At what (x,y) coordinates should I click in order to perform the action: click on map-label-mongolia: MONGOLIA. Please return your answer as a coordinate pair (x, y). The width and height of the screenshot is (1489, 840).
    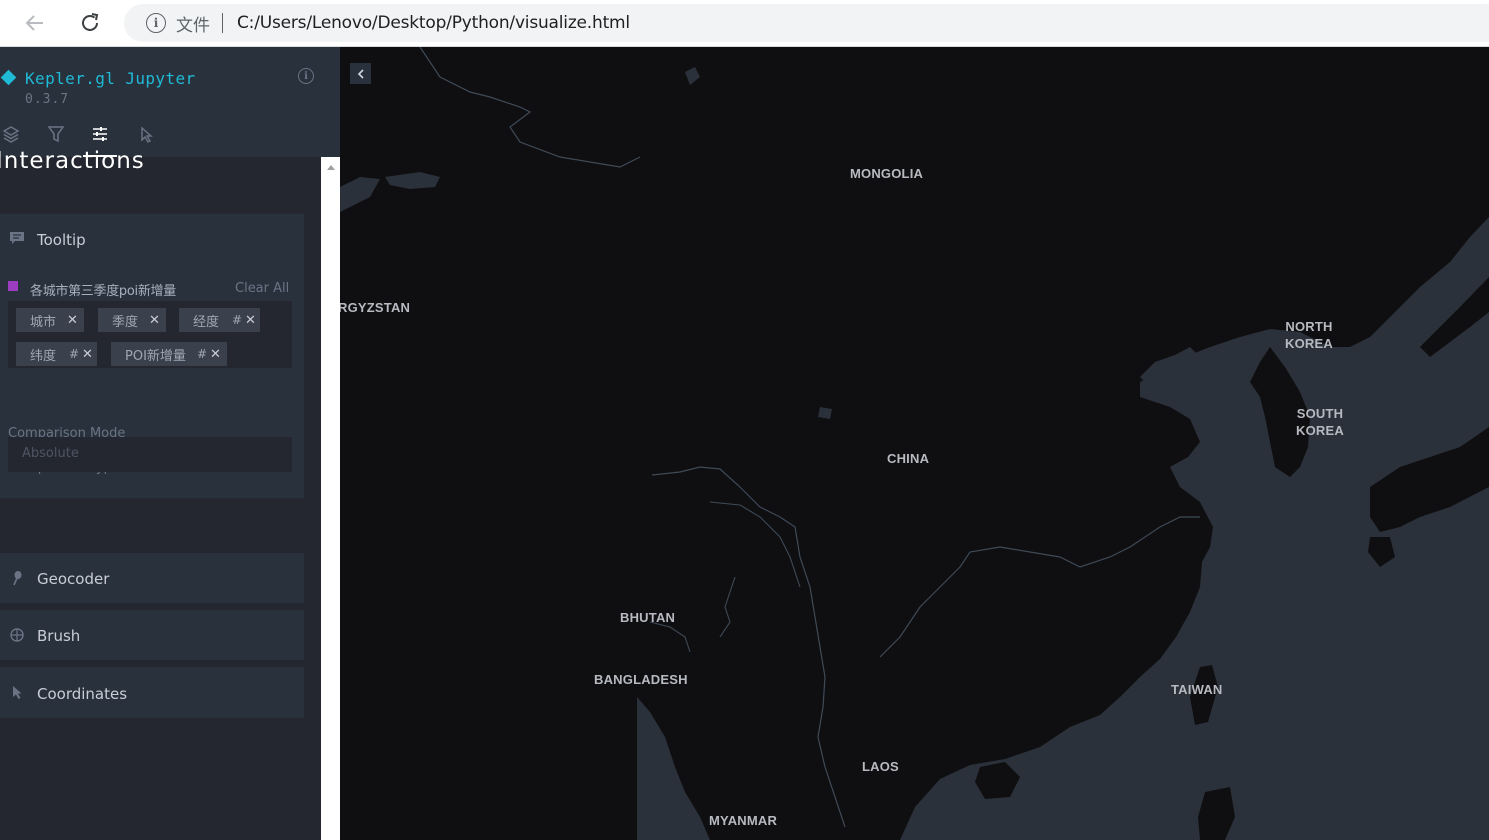
    Looking at the image, I should click on (887, 173).